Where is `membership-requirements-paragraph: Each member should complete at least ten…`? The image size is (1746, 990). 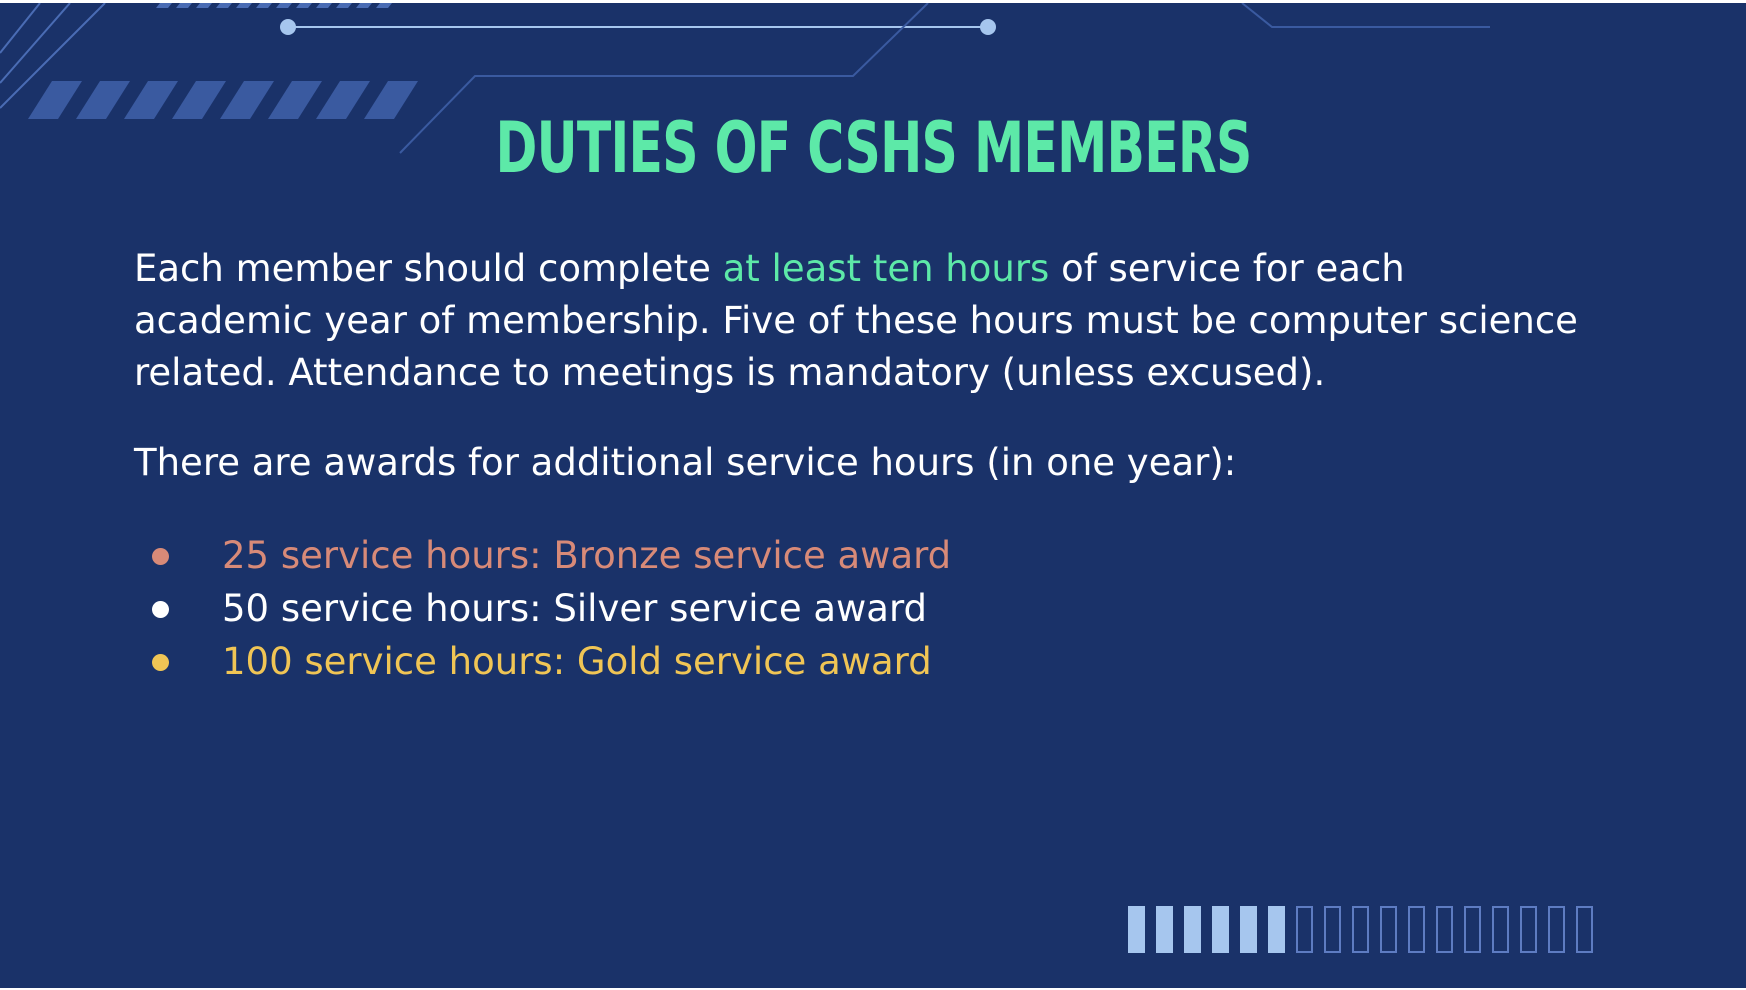 membership-requirements-paragraph: Each member should complete at least ten… is located at coordinates (864, 321).